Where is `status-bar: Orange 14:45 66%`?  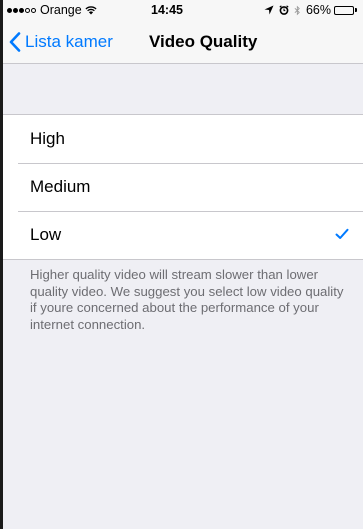 status-bar: Orange 14:45 66% is located at coordinates (183, 10).